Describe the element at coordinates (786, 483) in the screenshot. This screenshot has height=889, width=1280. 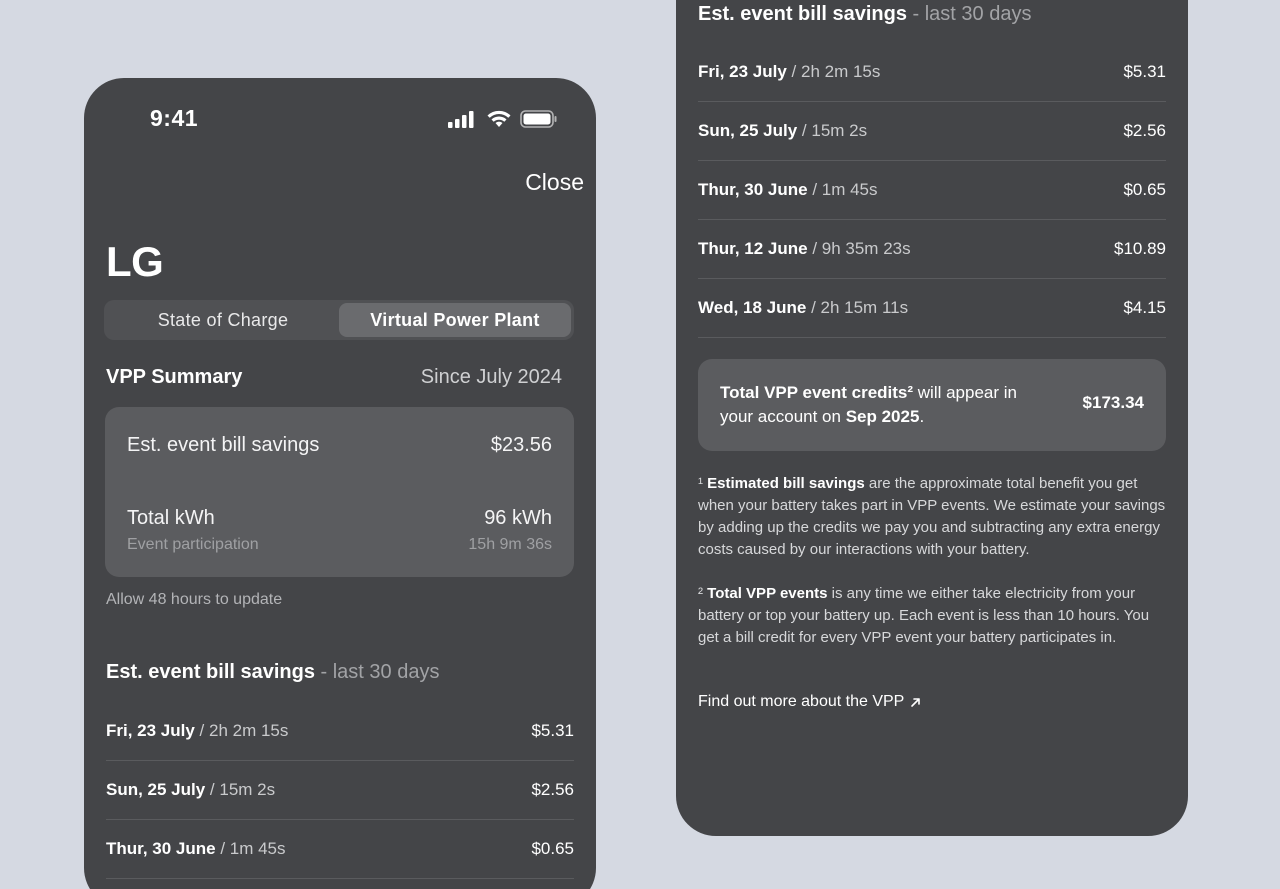
I see `footnote-term: Estimated bill savings` at that location.